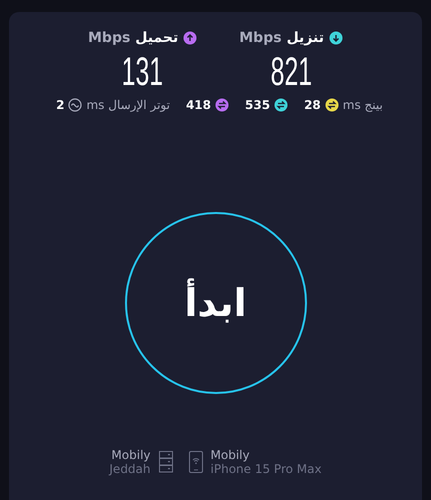  What do you see at coordinates (195, 462) in the screenshot?
I see `phone-icon` at bounding box center [195, 462].